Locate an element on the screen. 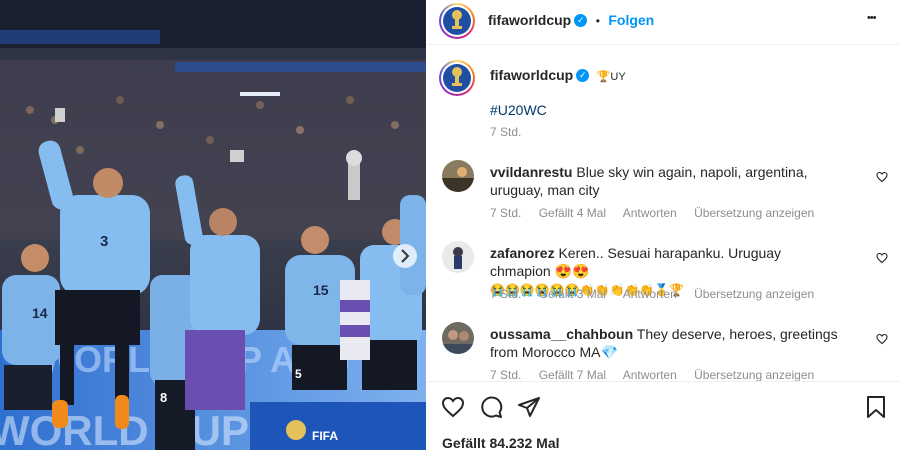 This screenshot has height=451, width=900. jersey-number-3: 3 is located at coordinates (104, 241).